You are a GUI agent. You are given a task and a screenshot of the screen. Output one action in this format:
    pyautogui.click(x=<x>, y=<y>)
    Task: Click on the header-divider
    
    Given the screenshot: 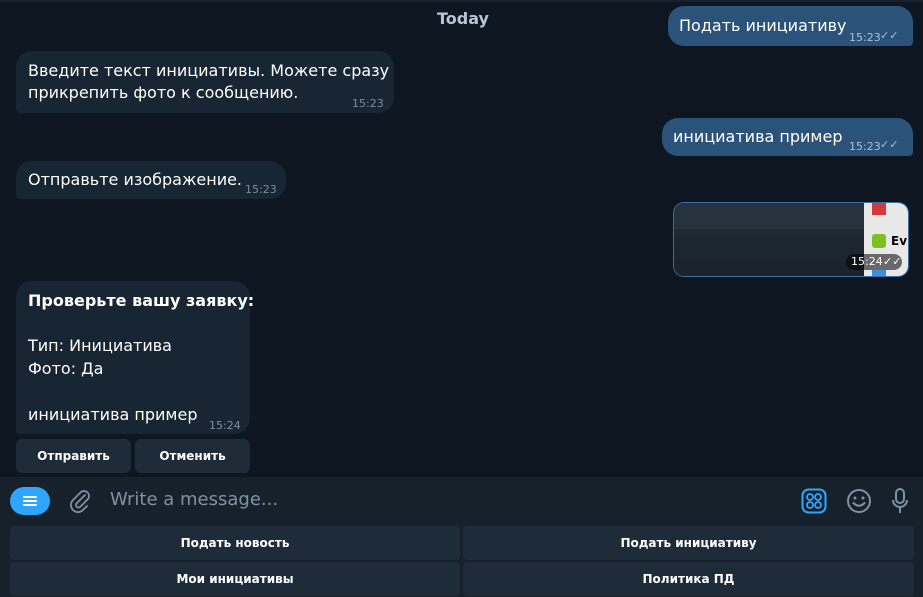 What is the action you would take?
    pyautogui.click(x=461, y=1)
    